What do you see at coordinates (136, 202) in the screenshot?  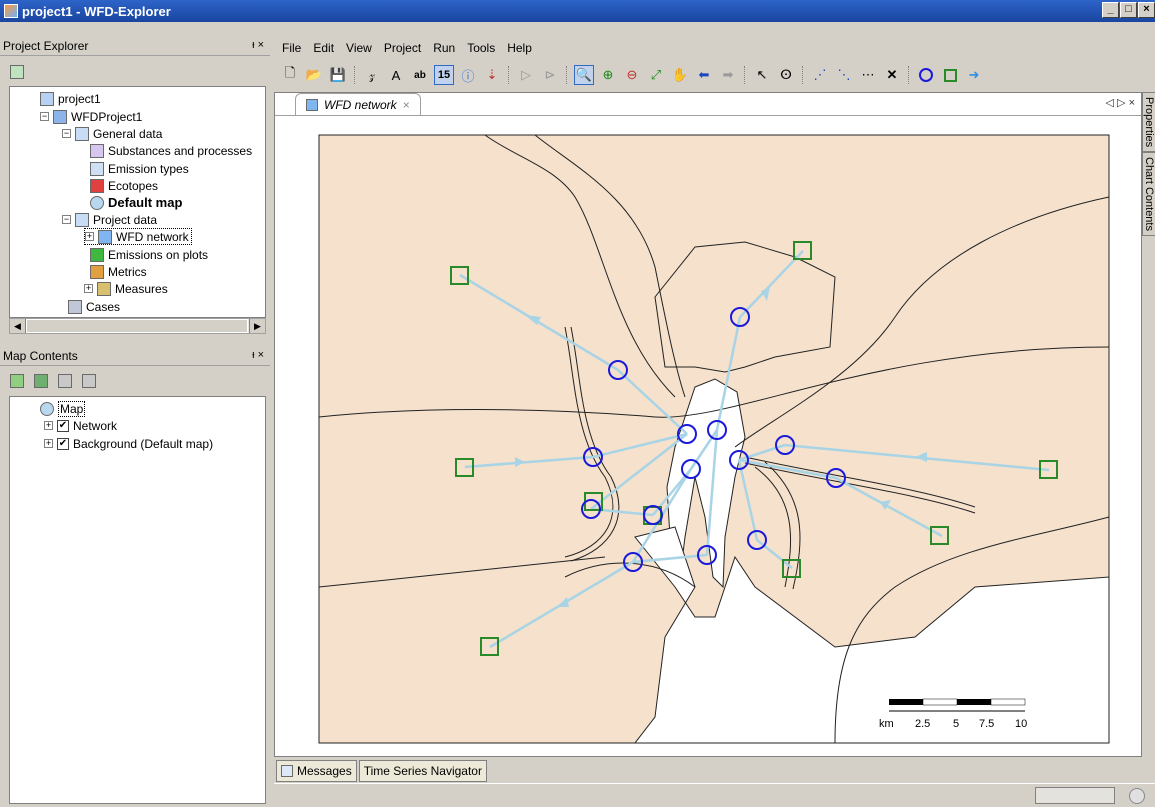 I see `tree-item-default-map: Default map` at bounding box center [136, 202].